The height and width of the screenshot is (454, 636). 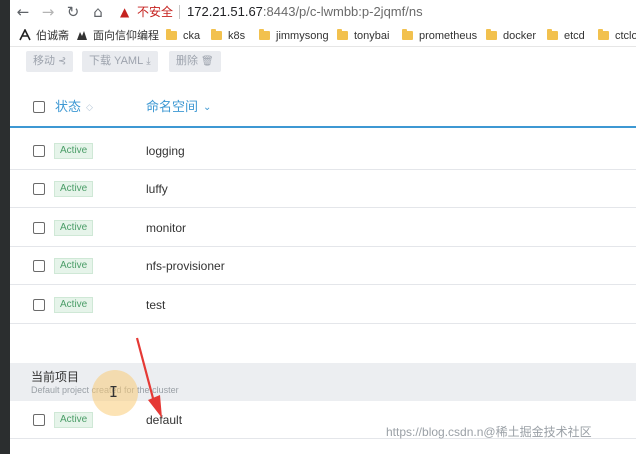 What do you see at coordinates (126, 36) in the screenshot?
I see `bookmark-label: 面向信仰编程` at bounding box center [126, 36].